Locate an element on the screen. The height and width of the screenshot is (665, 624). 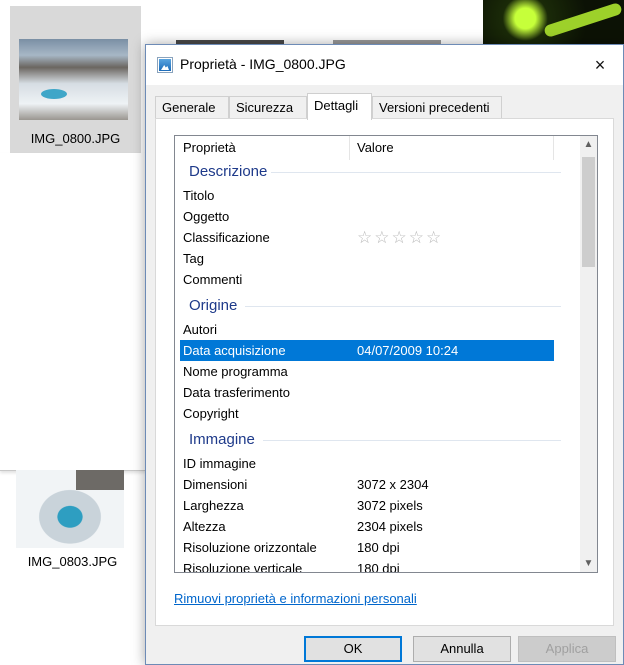
property-name: Autori is located at coordinates (200, 329).